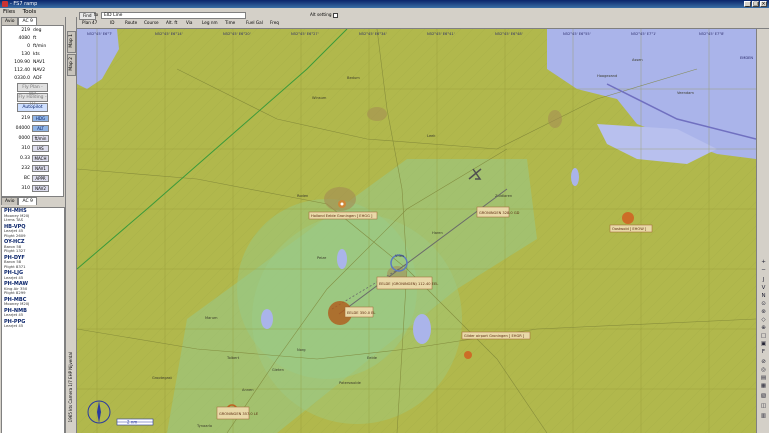 This screenshot has width=769, height=433. What do you see at coordinates (763, 378) in the screenshot?
I see `layer-toggle-icon: ▤` at bounding box center [763, 378].